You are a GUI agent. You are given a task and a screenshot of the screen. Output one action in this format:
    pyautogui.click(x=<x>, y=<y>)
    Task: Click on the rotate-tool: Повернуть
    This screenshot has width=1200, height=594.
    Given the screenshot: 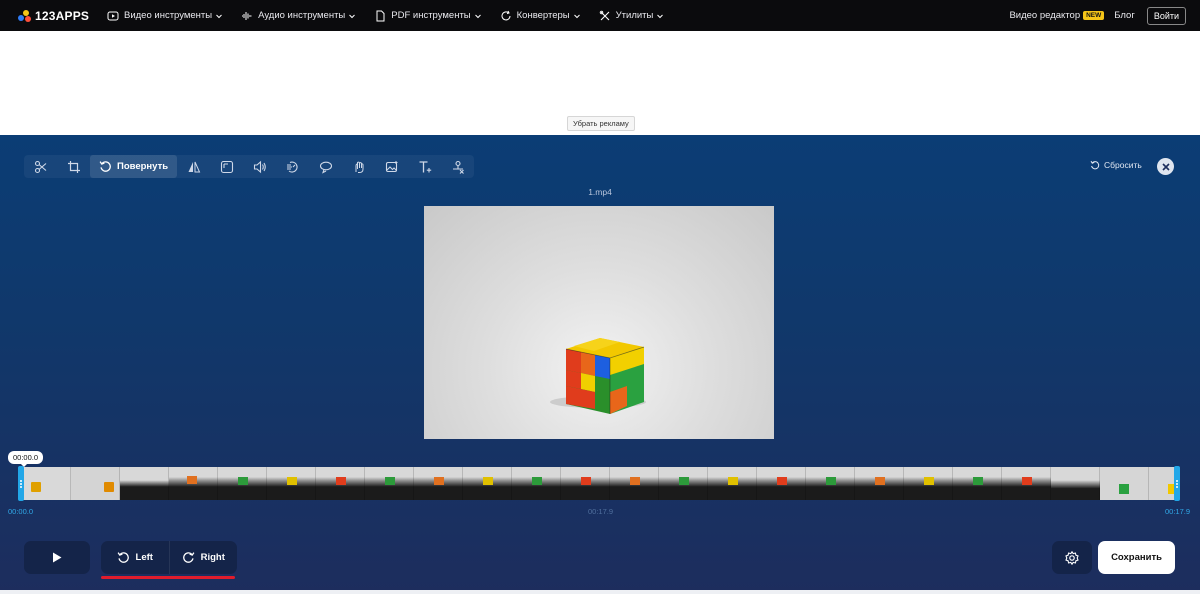 What is the action you would take?
    pyautogui.click(x=134, y=166)
    